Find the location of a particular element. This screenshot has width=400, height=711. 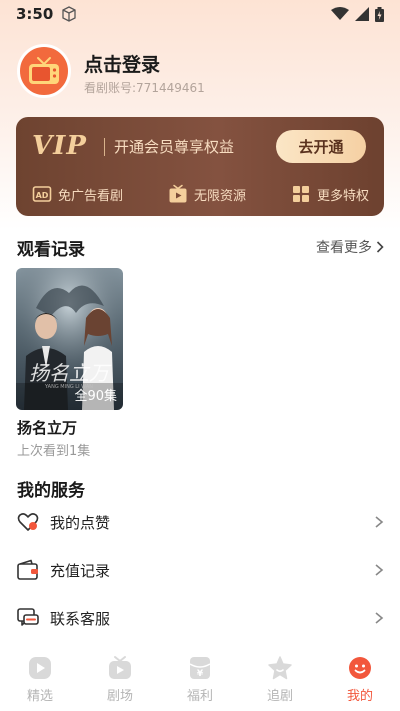

wallet-icon is located at coordinates (27, 569).